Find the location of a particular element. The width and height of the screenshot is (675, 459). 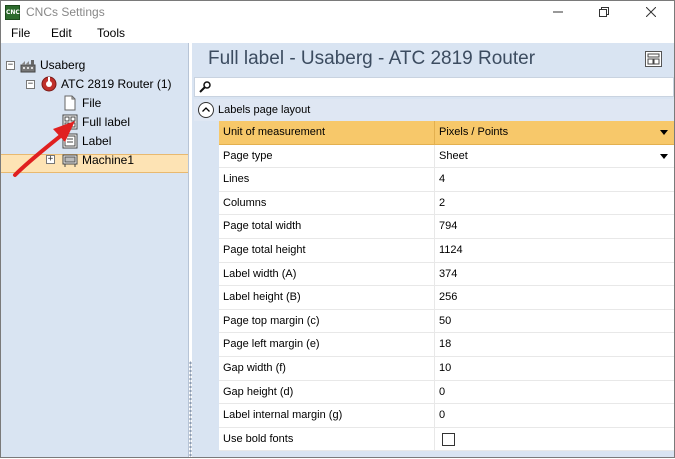

property-name: Gap height (d) is located at coordinates (327, 392).